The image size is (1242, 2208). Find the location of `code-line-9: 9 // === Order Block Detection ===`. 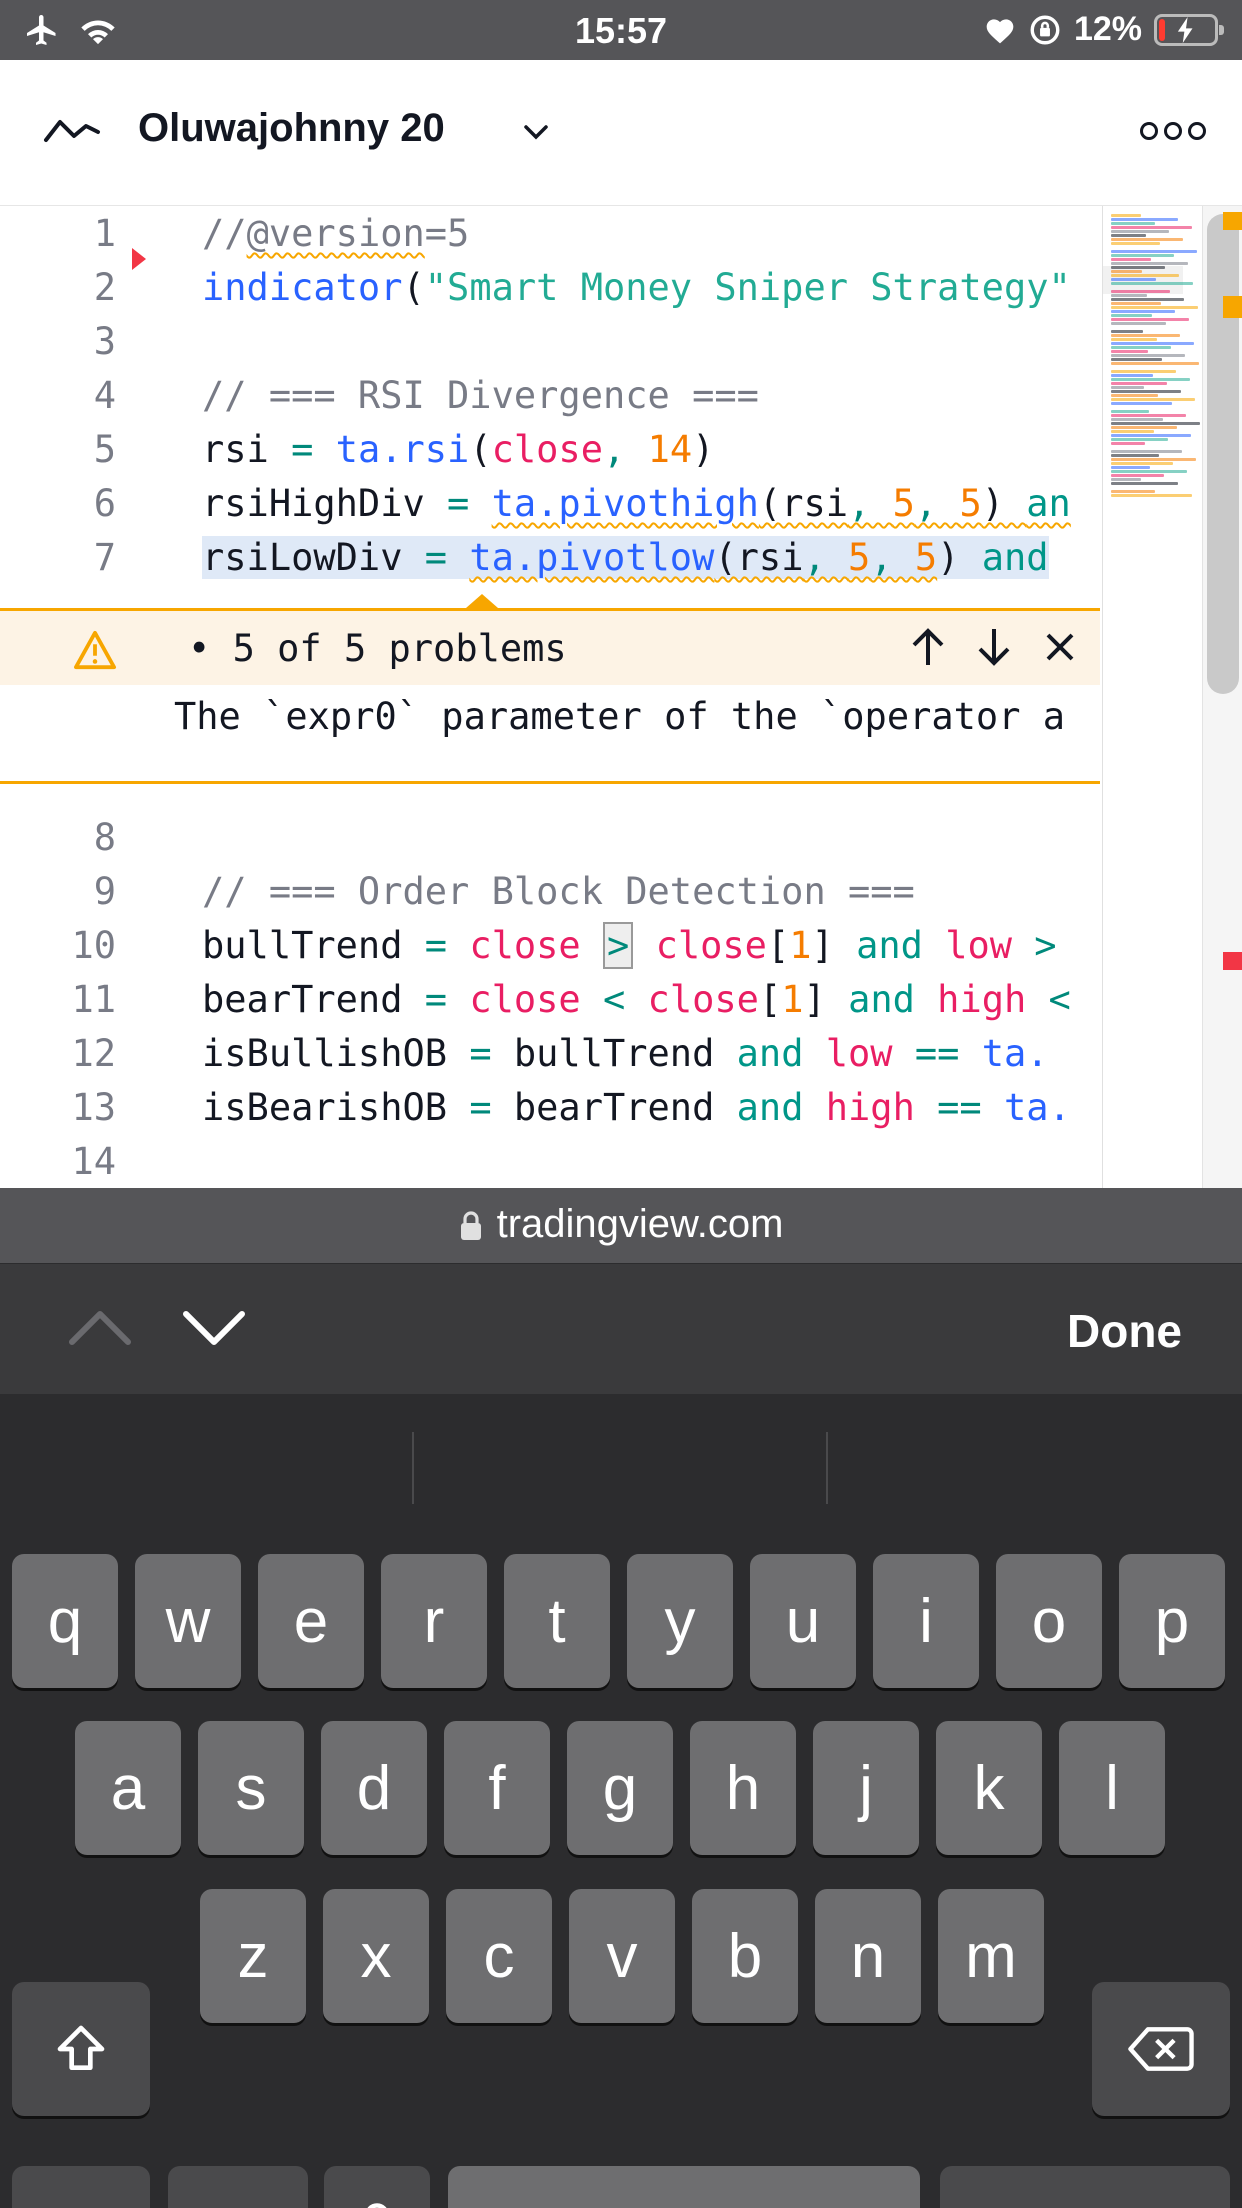

code-line-9: 9 // === Order Block Detection === is located at coordinates (550, 891).